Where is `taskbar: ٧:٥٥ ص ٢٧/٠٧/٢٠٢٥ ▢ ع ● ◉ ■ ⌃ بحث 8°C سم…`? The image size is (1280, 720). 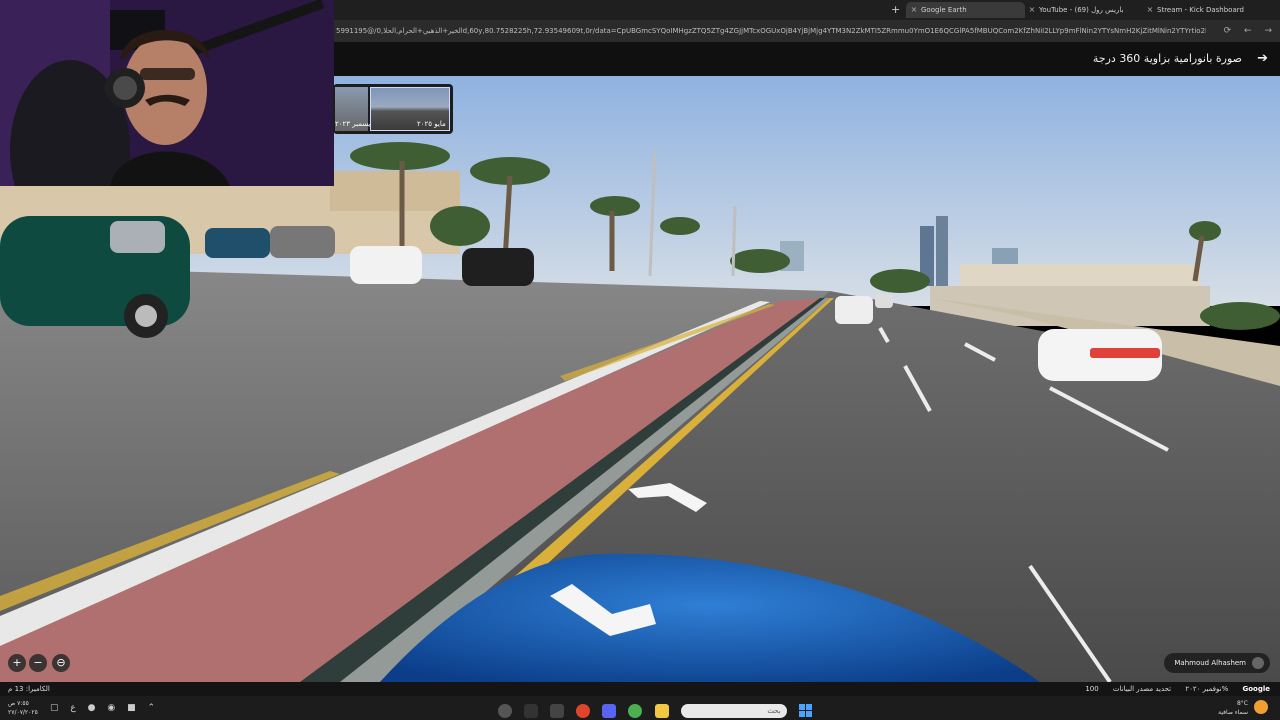 taskbar: ٧:٥٥ ص ٢٧/٠٧/٢٠٢٥ ▢ ع ● ◉ ■ ⌃ بحث 8°C سم… is located at coordinates (640, 708).